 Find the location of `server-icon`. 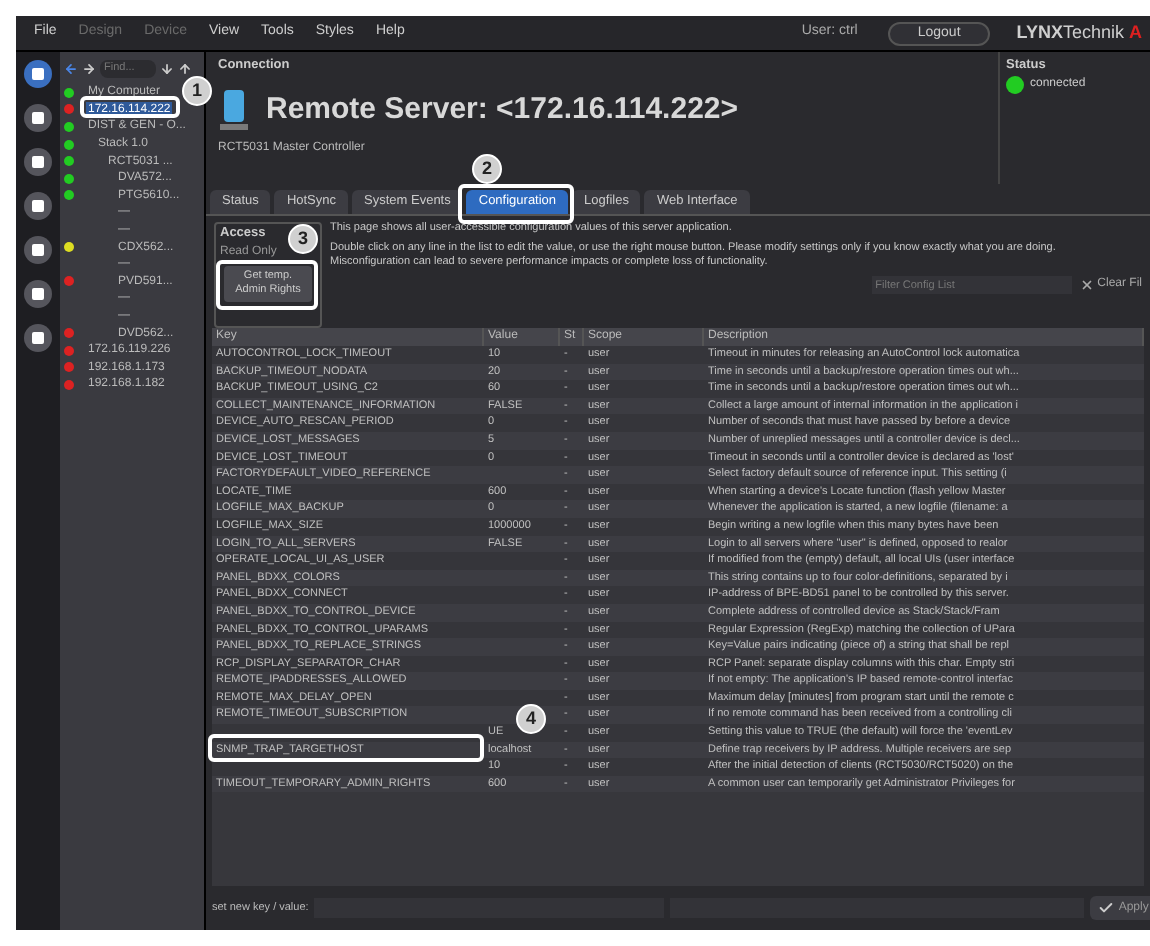

server-icon is located at coordinates (234, 110).